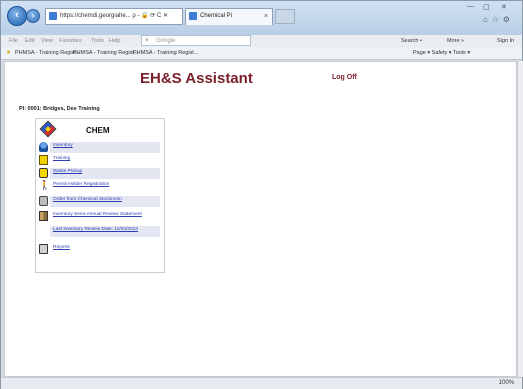  What do you see at coordinates (147, 41) in the screenshot?
I see `close-toolbar-icon: ×` at bounding box center [147, 41].